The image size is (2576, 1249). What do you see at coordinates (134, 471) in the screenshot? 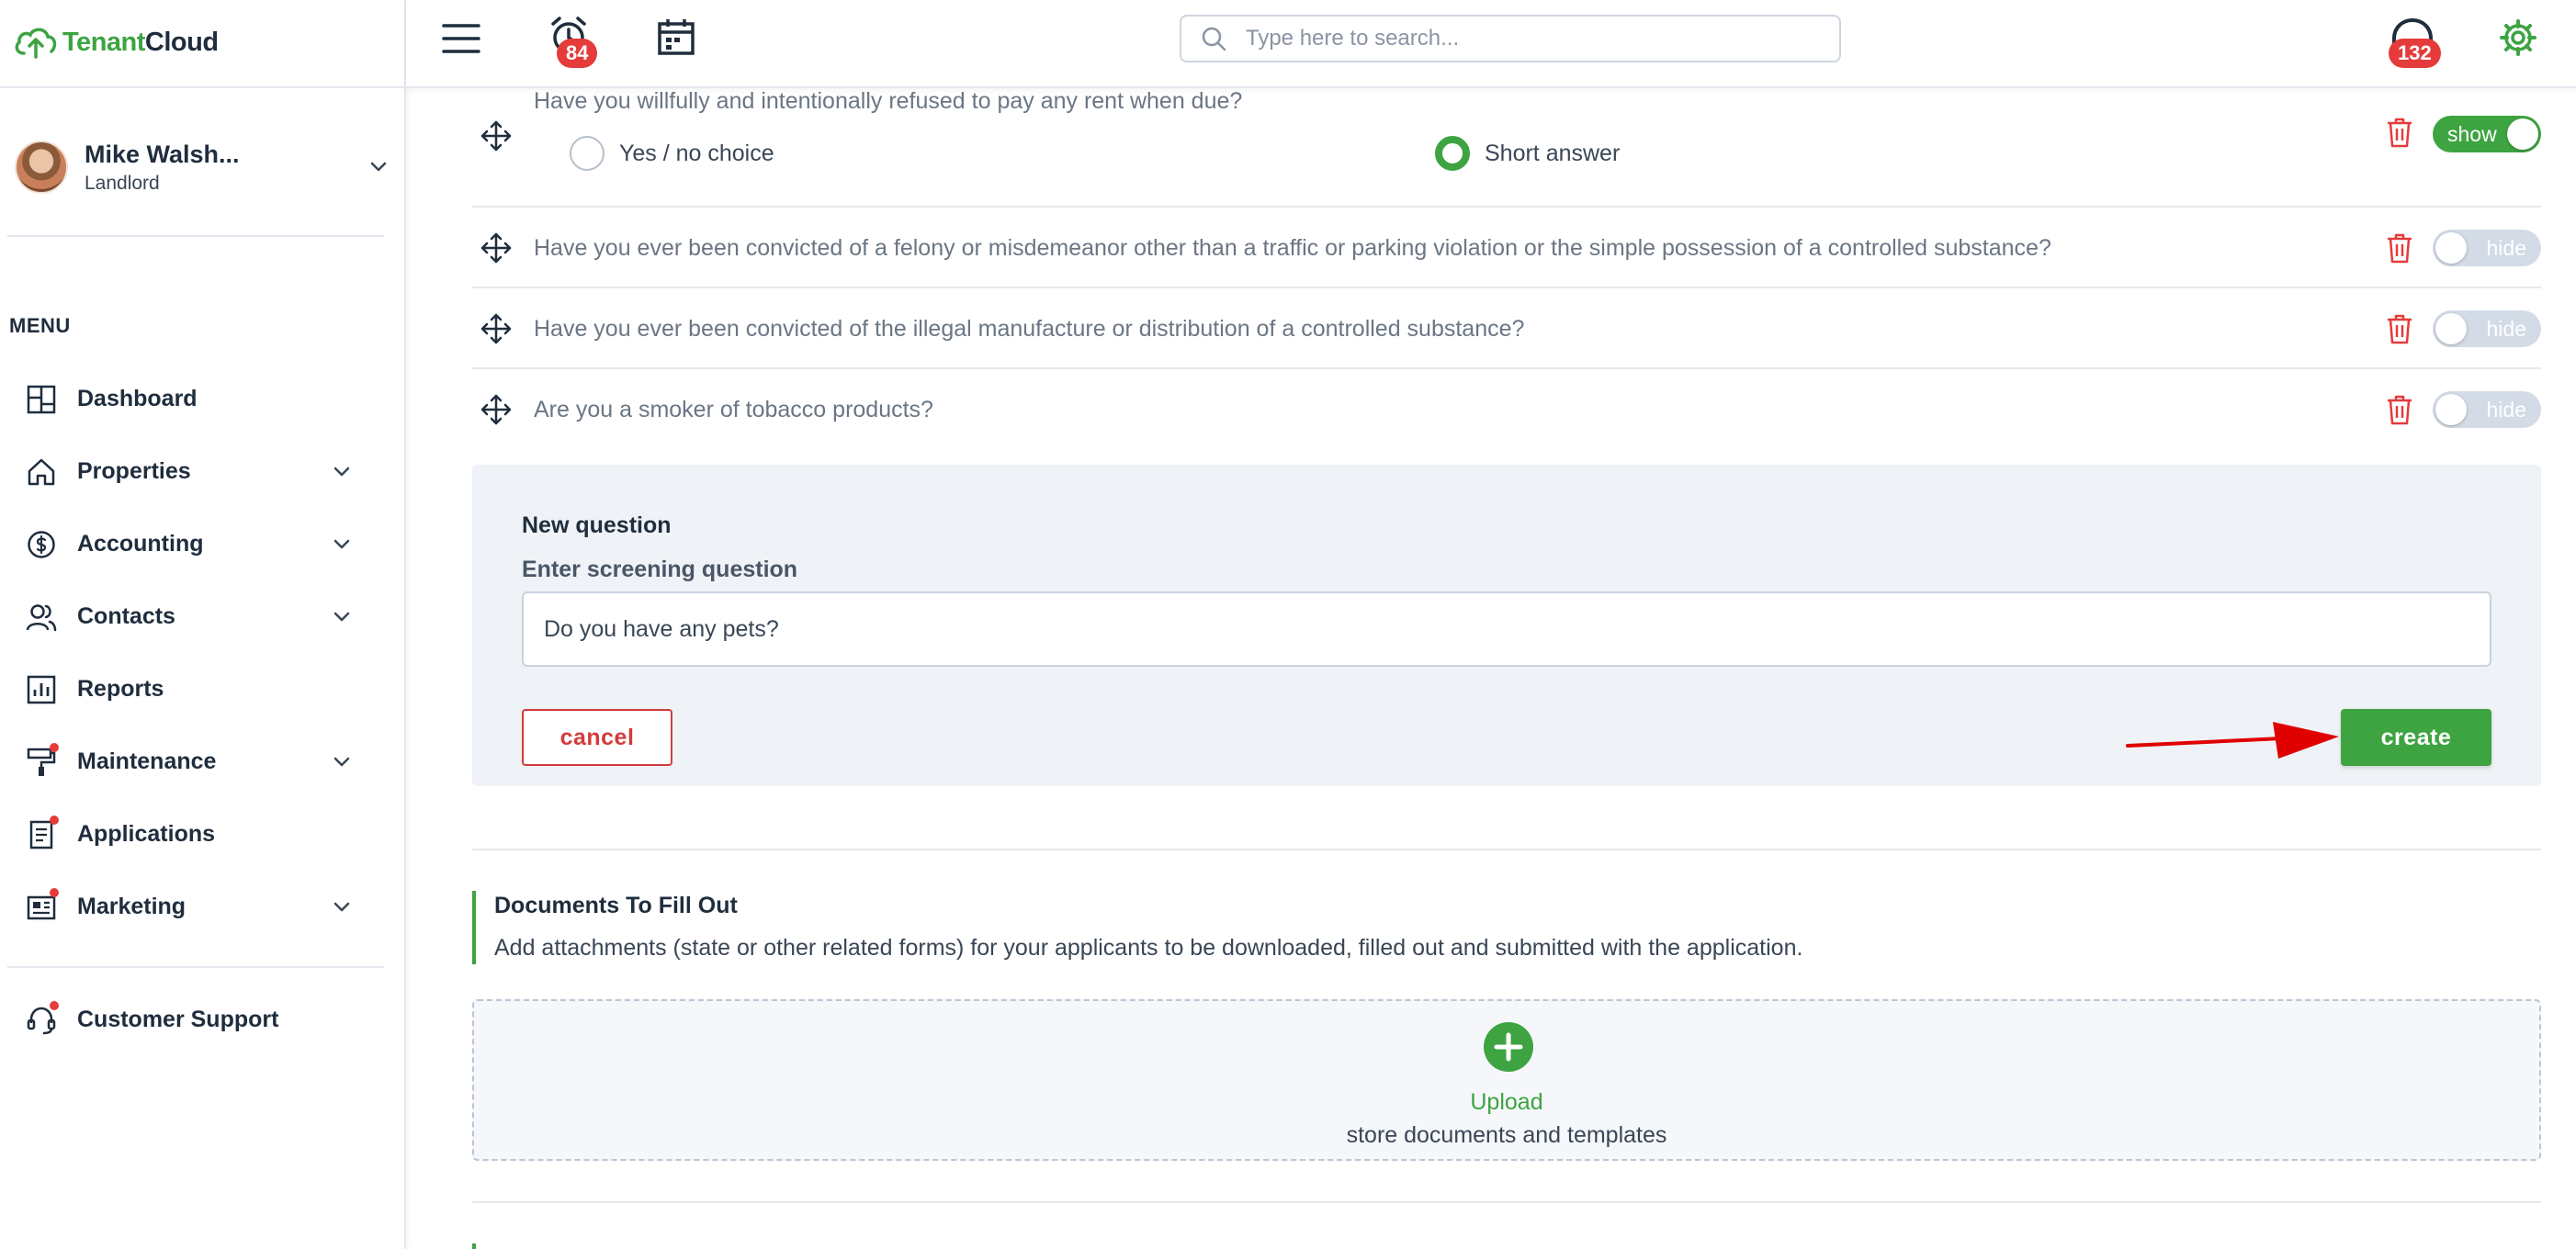
I see `sidebar-item-label: Properties` at bounding box center [134, 471].